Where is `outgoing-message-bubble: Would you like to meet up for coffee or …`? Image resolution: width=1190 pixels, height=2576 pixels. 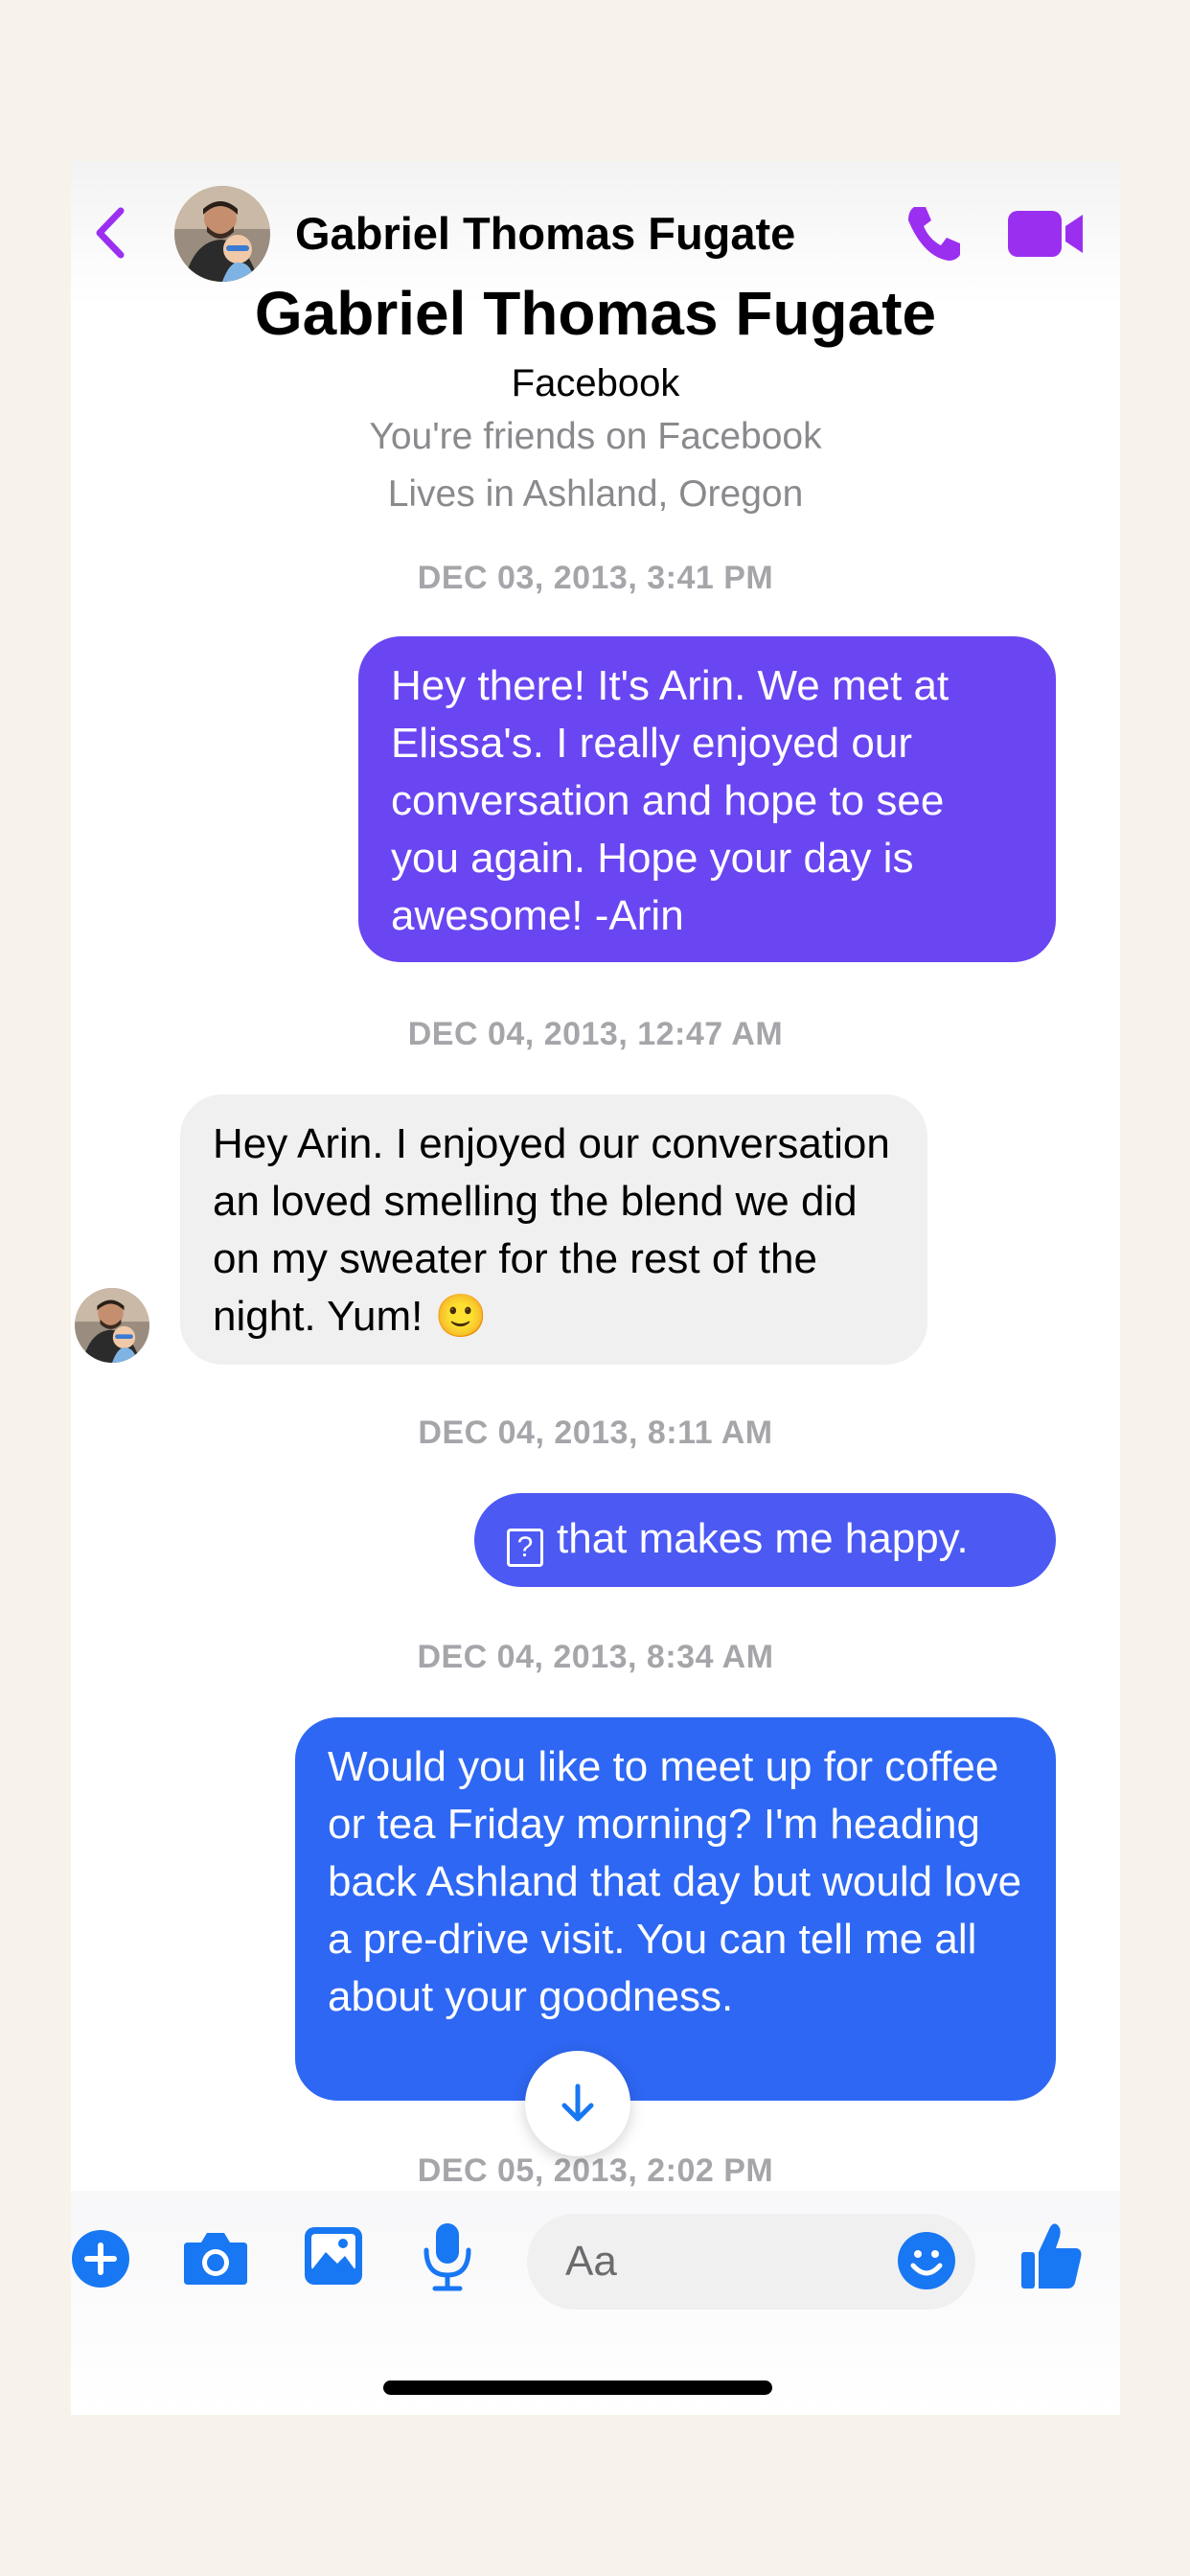
outgoing-message-bubble: Would you like to meet up for coffee or … is located at coordinates (676, 1909).